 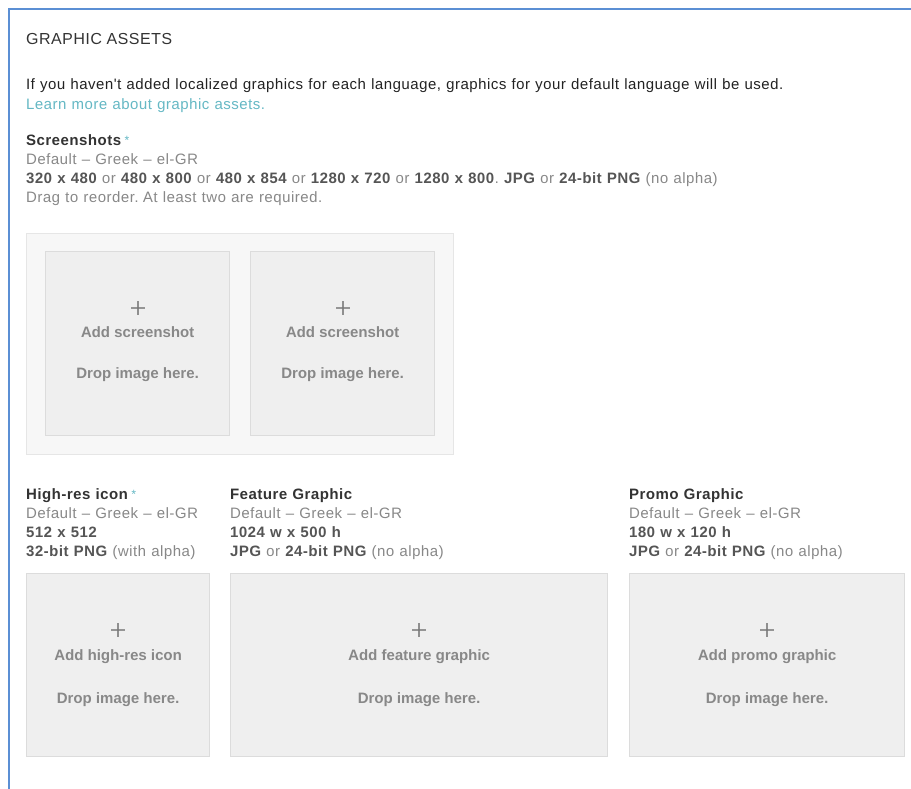 What do you see at coordinates (146, 105) in the screenshot?
I see `learn-more-link: Learn more about graphic assets.` at bounding box center [146, 105].